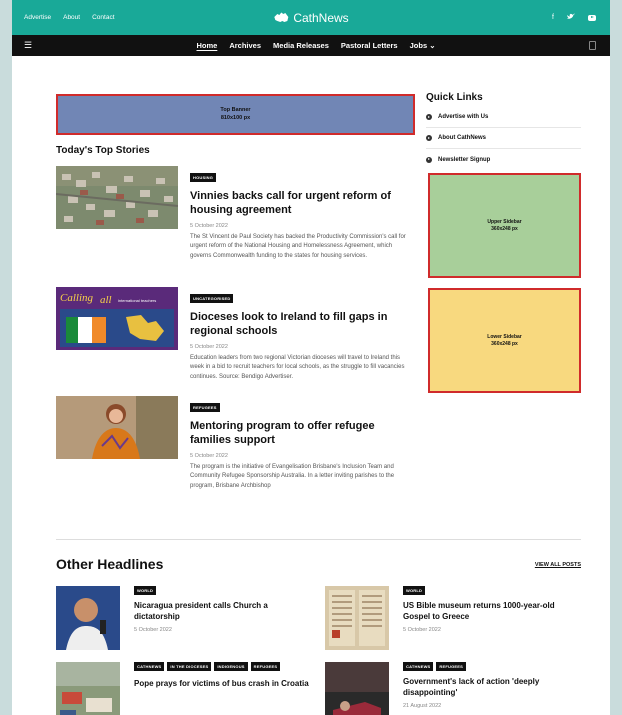  I want to click on nav-item-archives: Archives, so click(245, 45).